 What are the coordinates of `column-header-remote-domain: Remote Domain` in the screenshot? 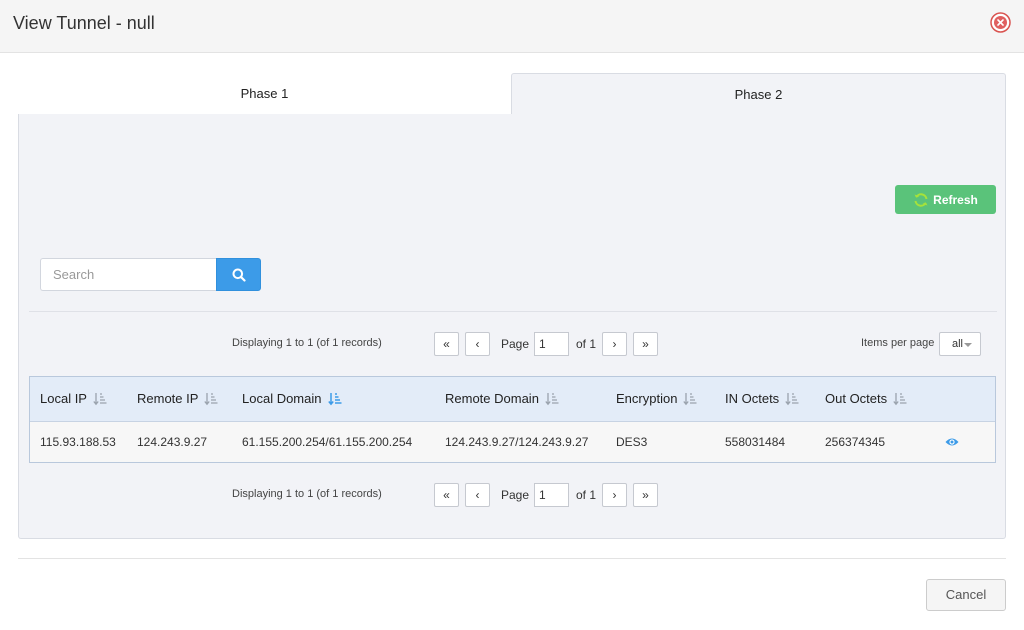 It's located at (502, 398).